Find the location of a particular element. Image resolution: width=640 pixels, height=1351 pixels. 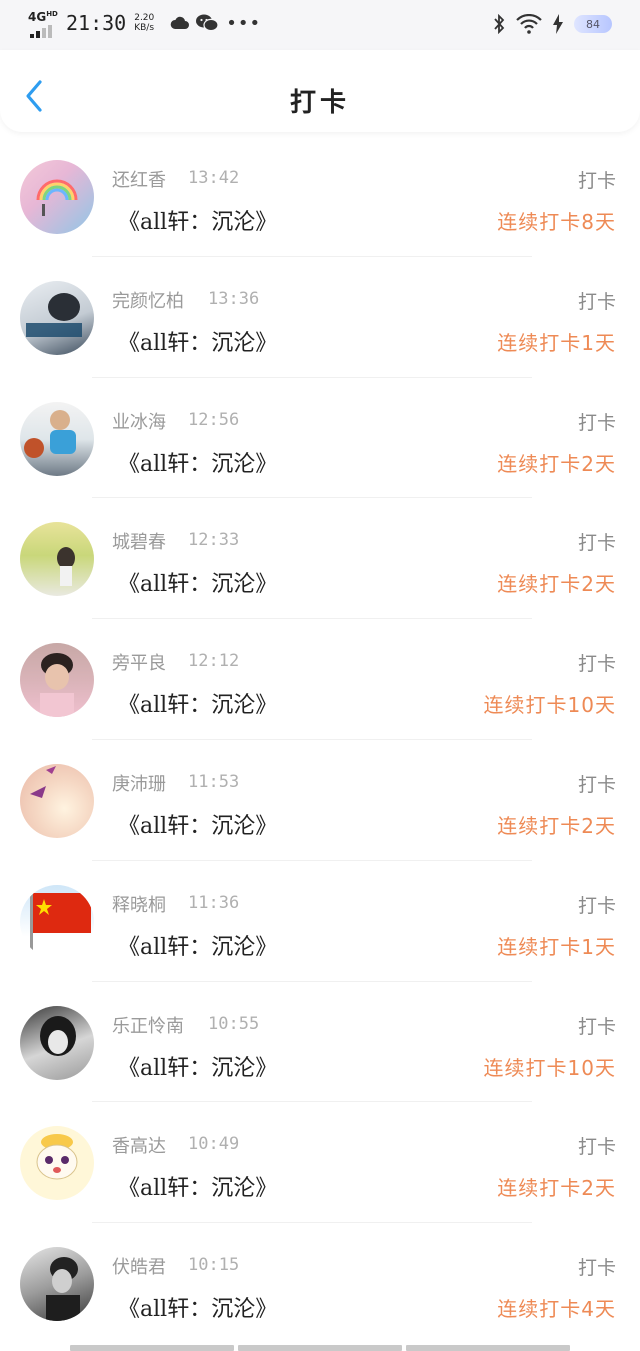

battery-level: 84 is located at coordinates (593, 24).